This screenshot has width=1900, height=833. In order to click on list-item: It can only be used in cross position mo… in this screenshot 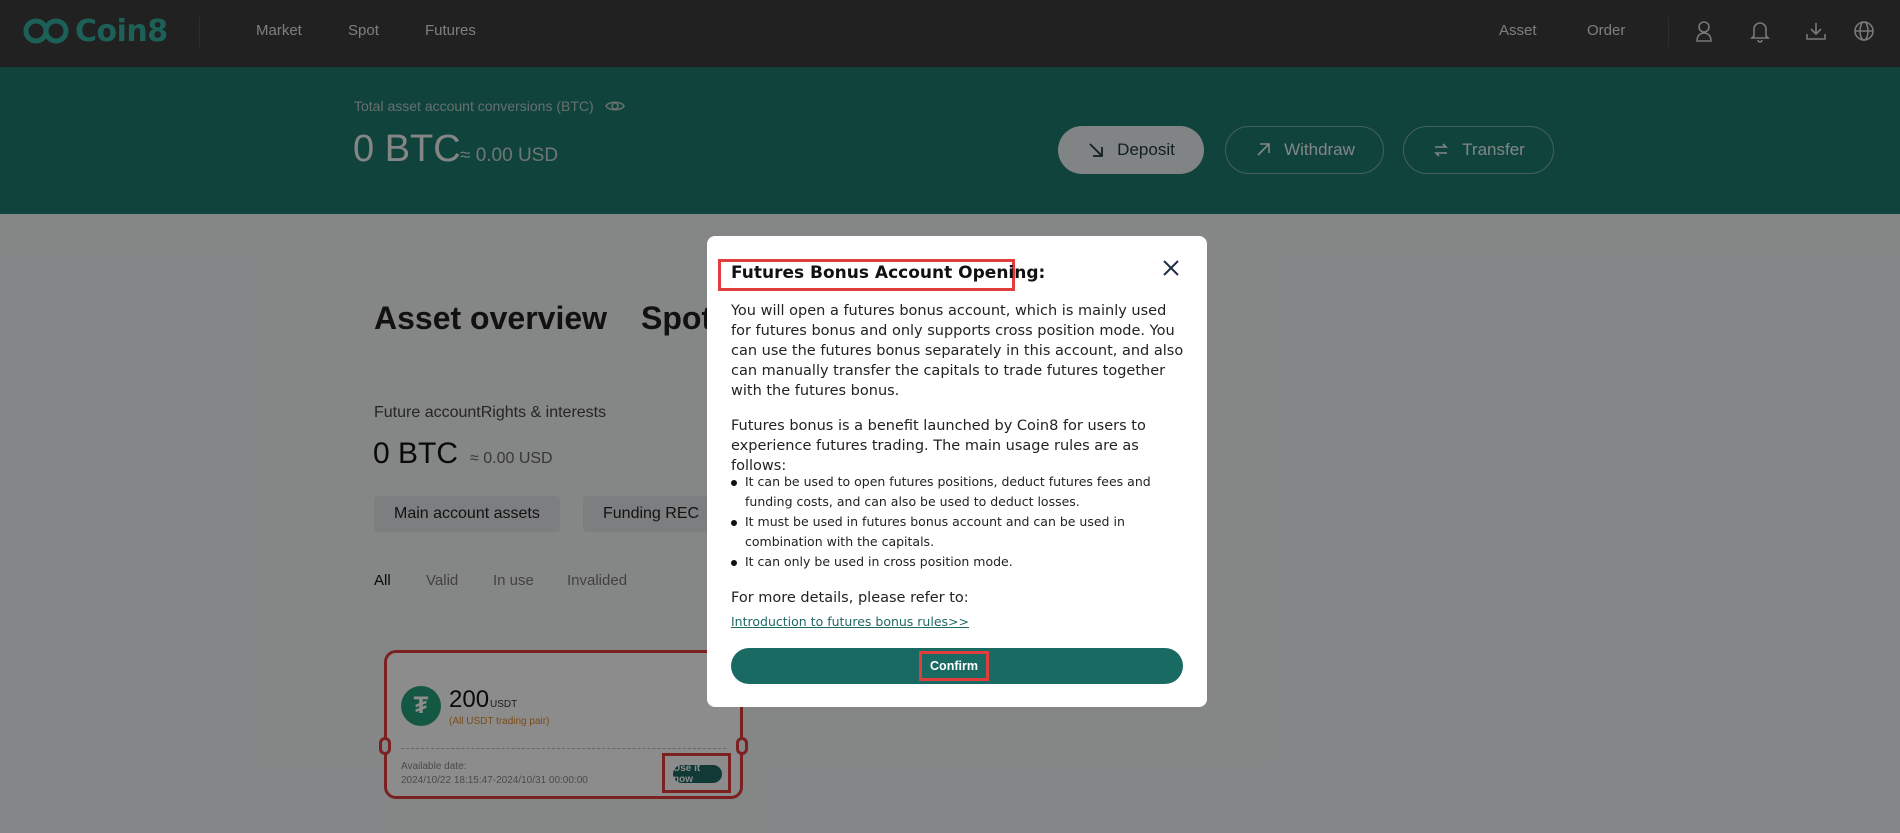, I will do `click(960, 562)`.